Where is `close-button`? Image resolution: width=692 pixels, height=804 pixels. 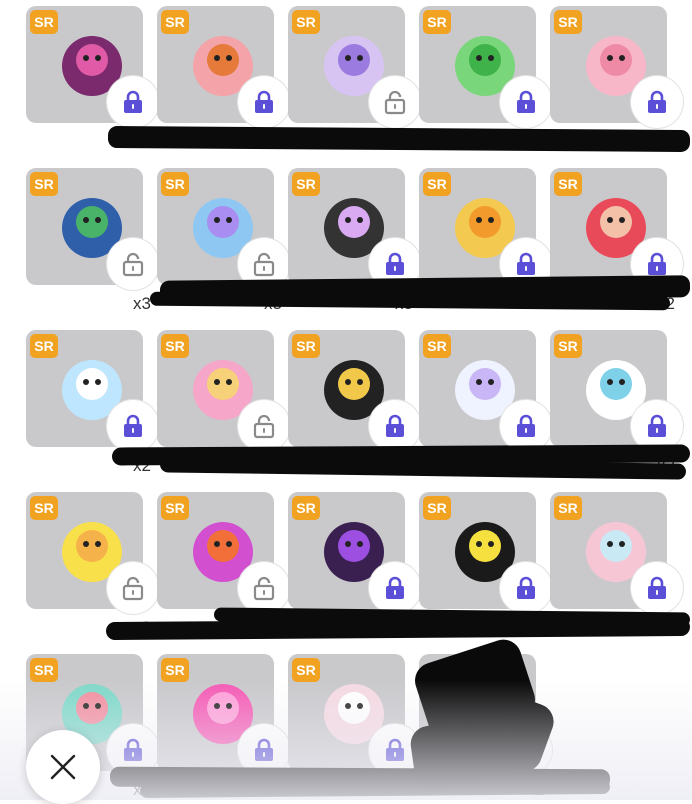
close-button is located at coordinates (63, 767).